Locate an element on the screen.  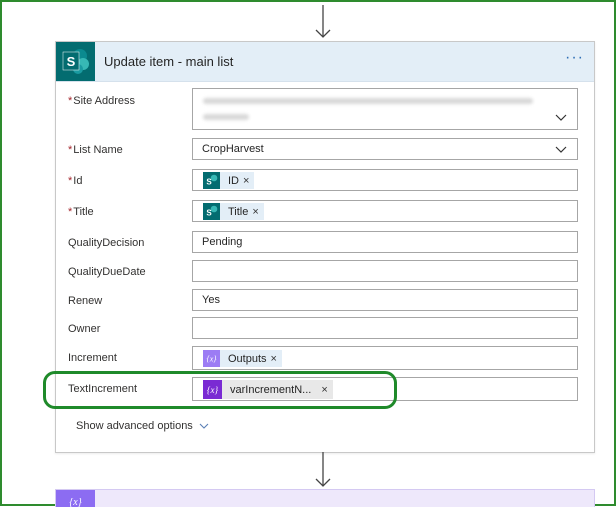
list-name-label: *List Name is located at coordinates (95, 150).